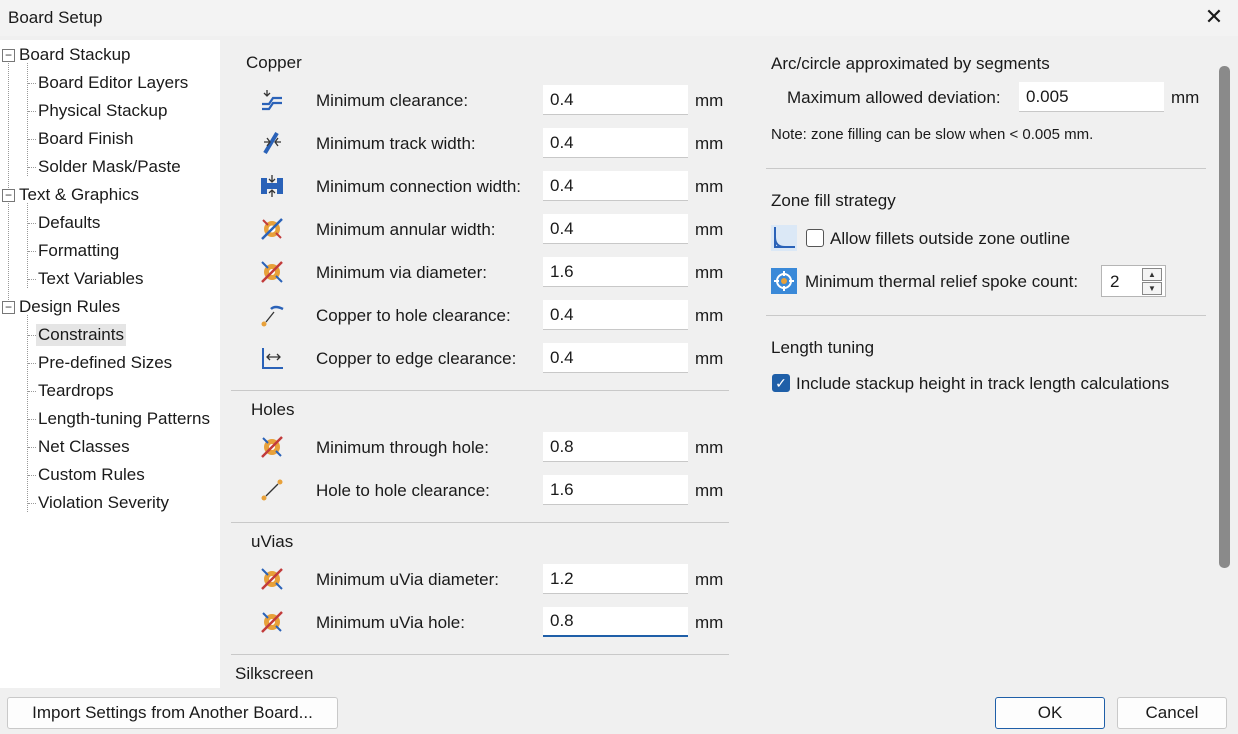  What do you see at coordinates (79, 195) in the screenshot?
I see `tree-item-text-graphics: Text & Graphics` at bounding box center [79, 195].